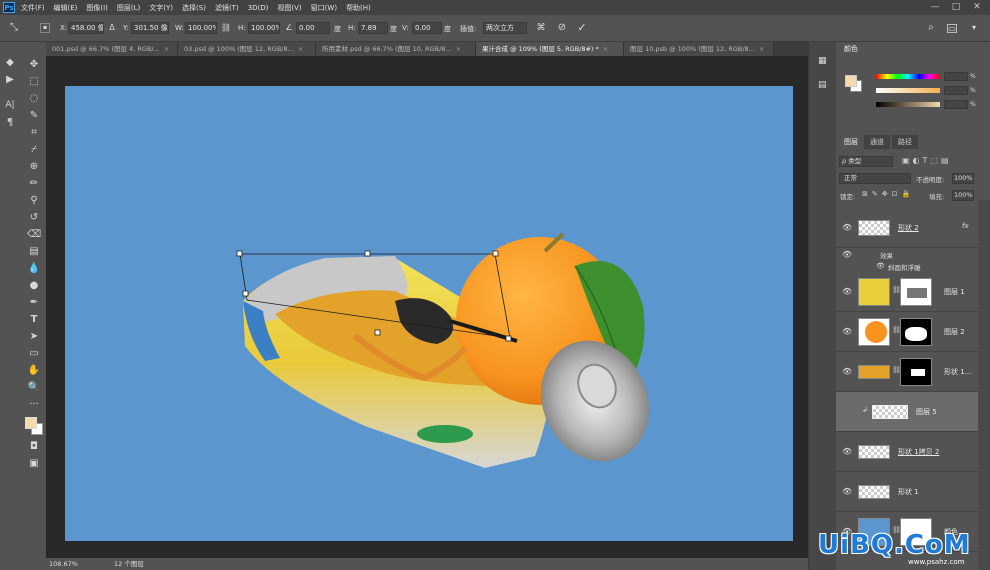 The width and height of the screenshot is (990, 570). What do you see at coordinates (875, 178) in the screenshot?
I see `blend-mode-select: 正常` at bounding box center [875, 178].